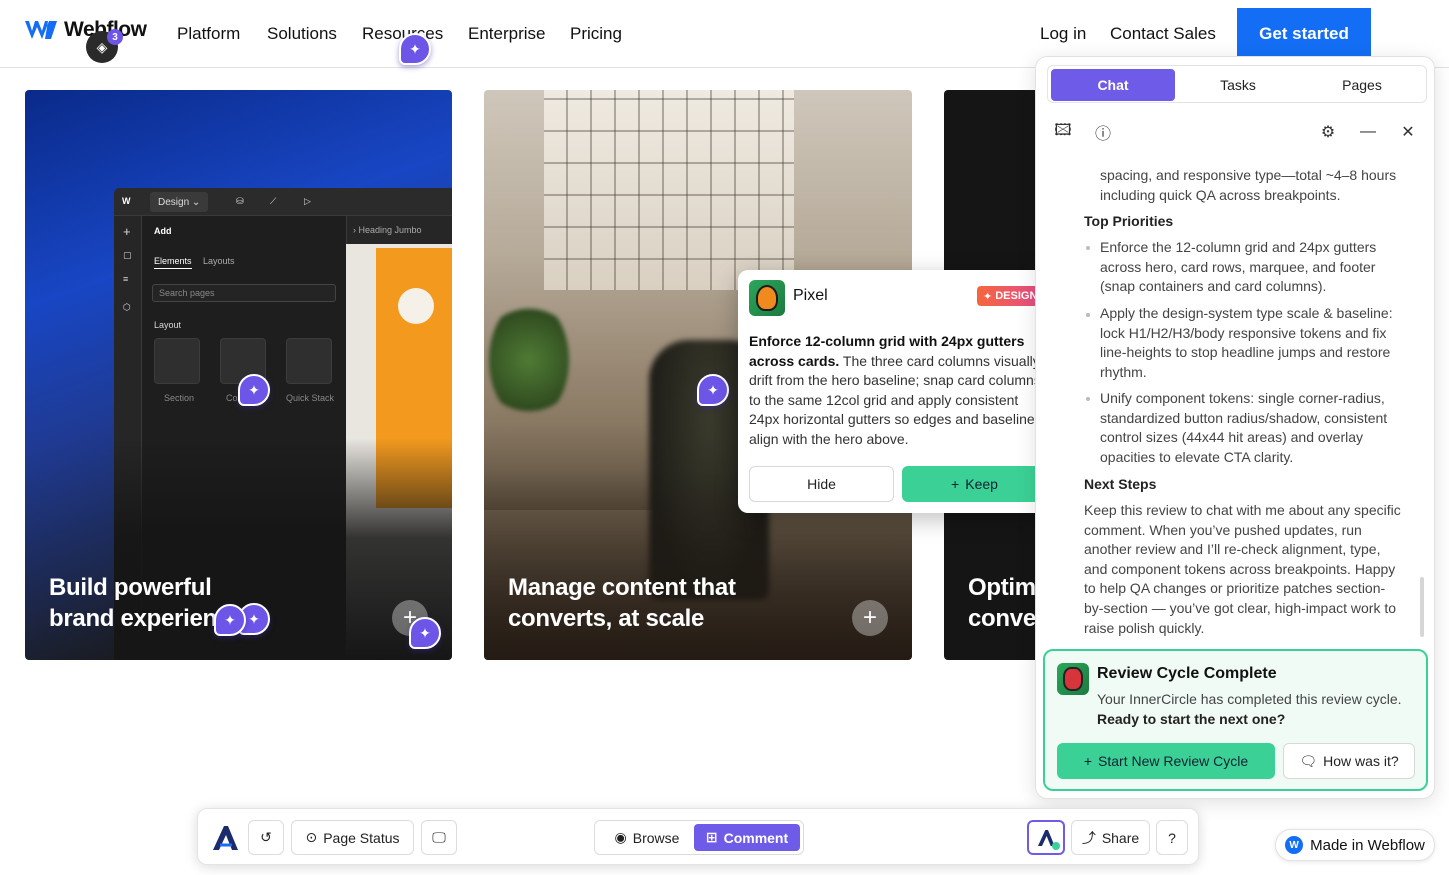  What do you see at coordinates (302, 34) in the screenshot?
I see `nav-link-solutions: Solutions` at bounding box center [302, 34].